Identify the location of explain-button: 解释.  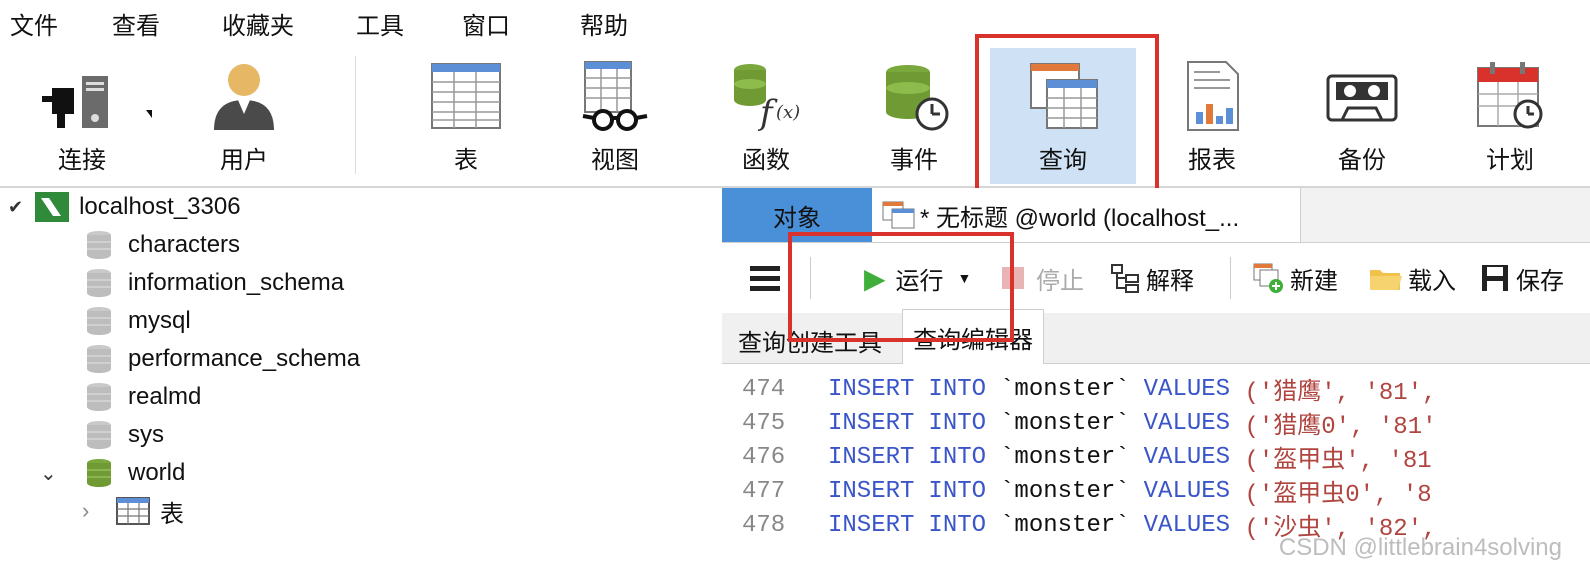
(1152, 278).